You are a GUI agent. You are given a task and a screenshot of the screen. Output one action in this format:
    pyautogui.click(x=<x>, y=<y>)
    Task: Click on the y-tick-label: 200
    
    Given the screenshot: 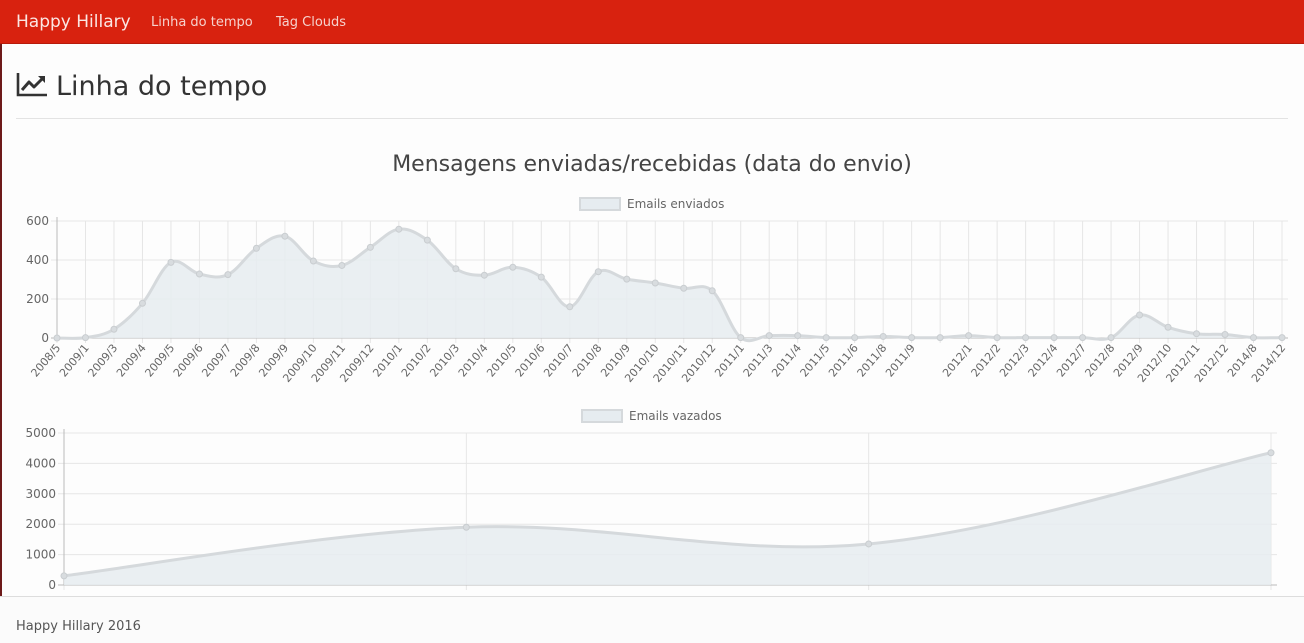 What is the action you would take?
    pyautogui.click(x=37, y=299)
    